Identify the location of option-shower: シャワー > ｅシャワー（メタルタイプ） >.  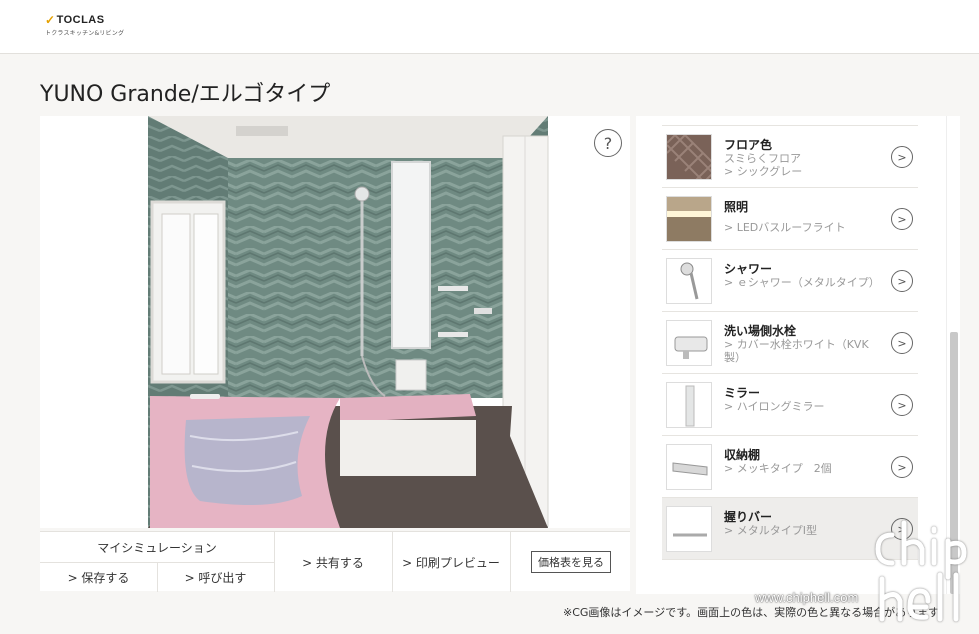
(790, 281).